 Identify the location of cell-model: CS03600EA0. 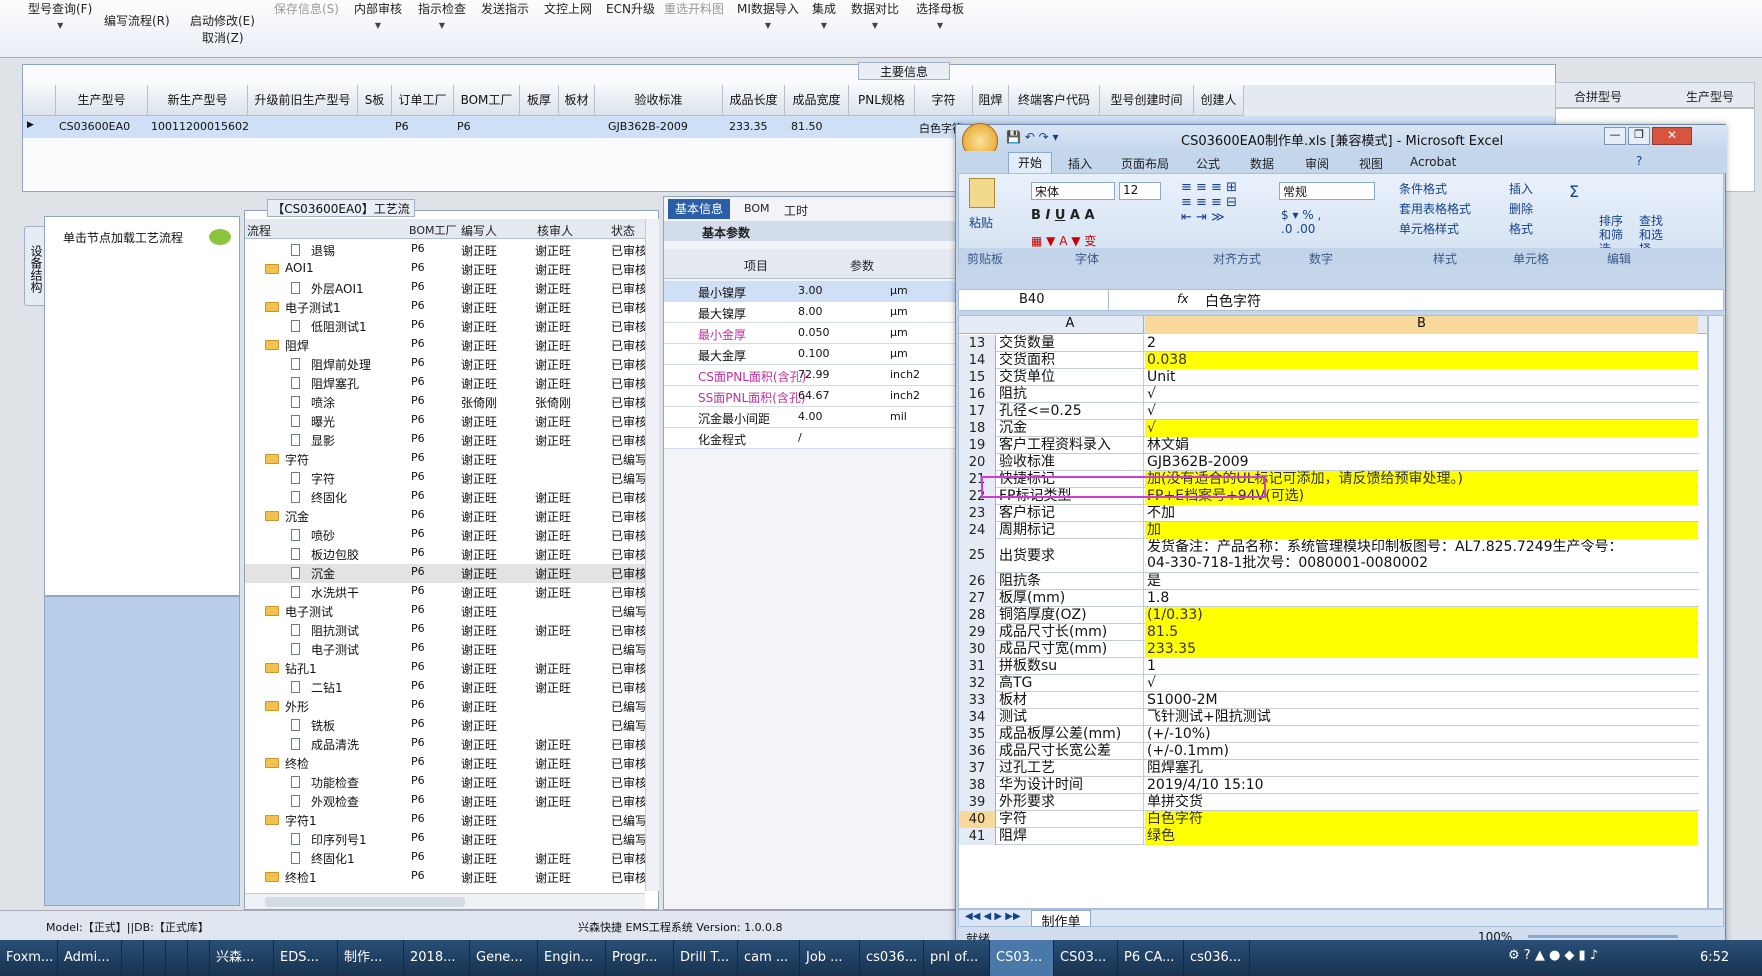
(94, 126).